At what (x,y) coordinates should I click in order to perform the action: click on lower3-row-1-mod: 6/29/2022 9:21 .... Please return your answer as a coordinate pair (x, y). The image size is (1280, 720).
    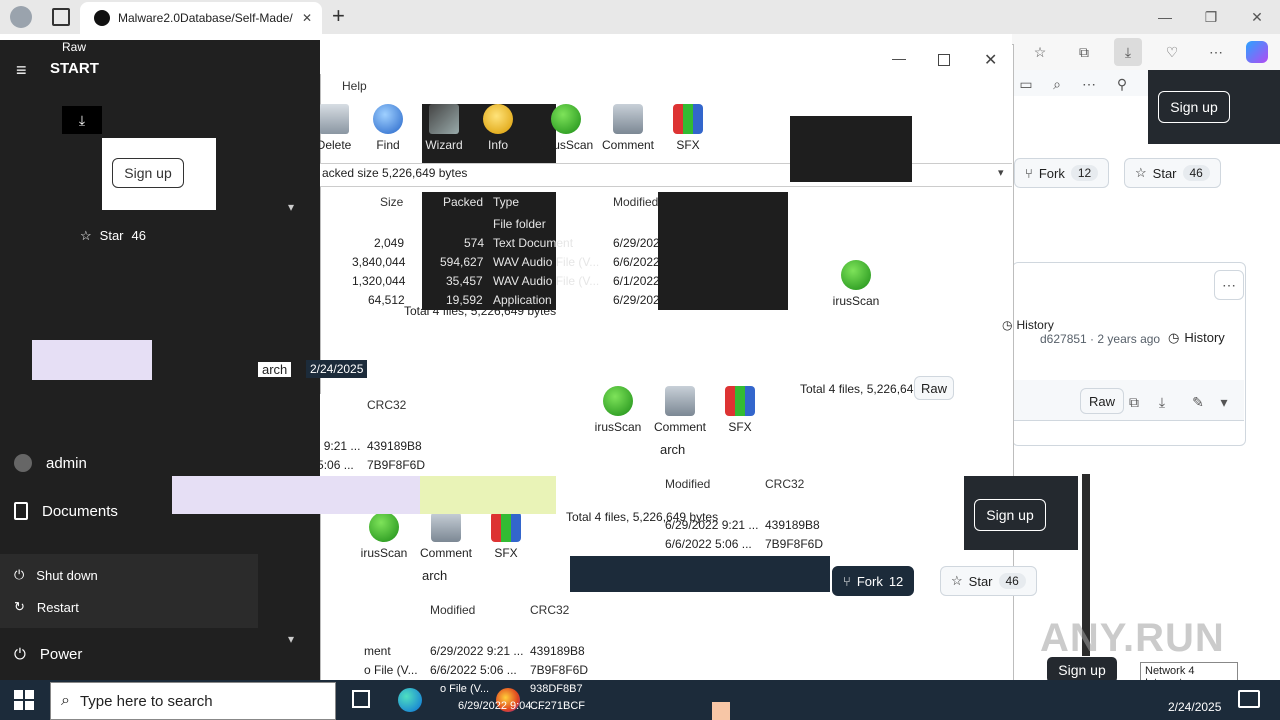
    Looking at the image, I should click on (477, 651).